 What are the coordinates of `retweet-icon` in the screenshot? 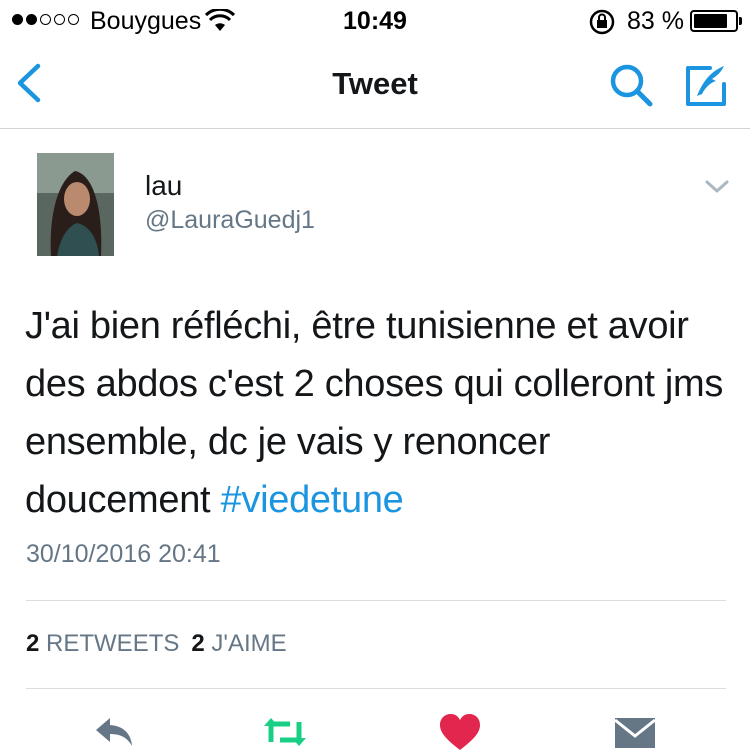 It's located at (285, 731).